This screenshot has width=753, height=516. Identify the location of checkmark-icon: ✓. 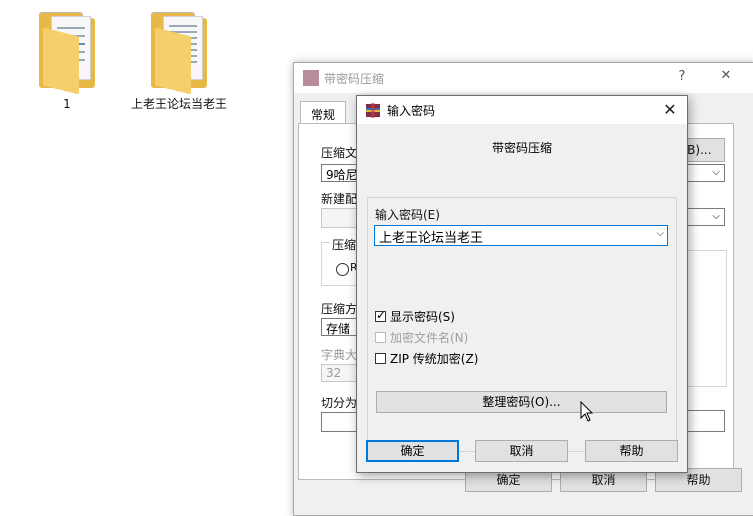
(381, 314).